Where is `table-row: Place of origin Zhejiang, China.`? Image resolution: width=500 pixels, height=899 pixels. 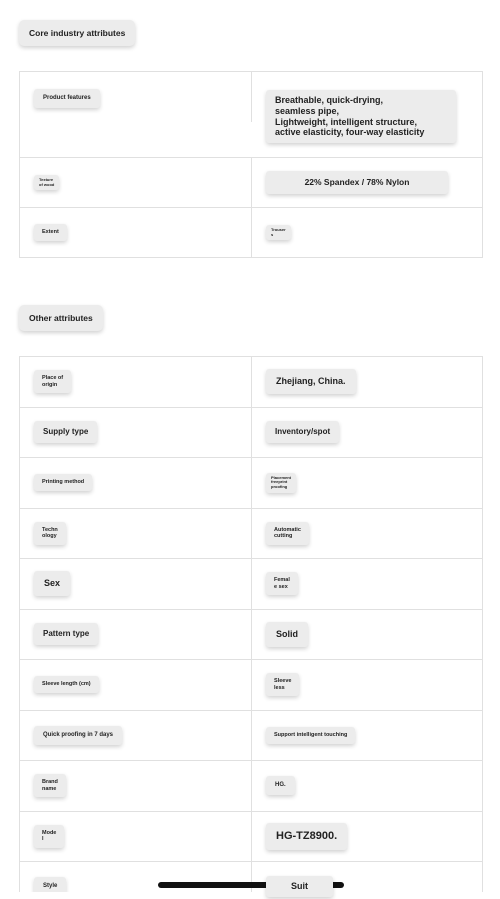 table-row: Place of origin Zhejiang, China. is located at coordinates (251, 382).